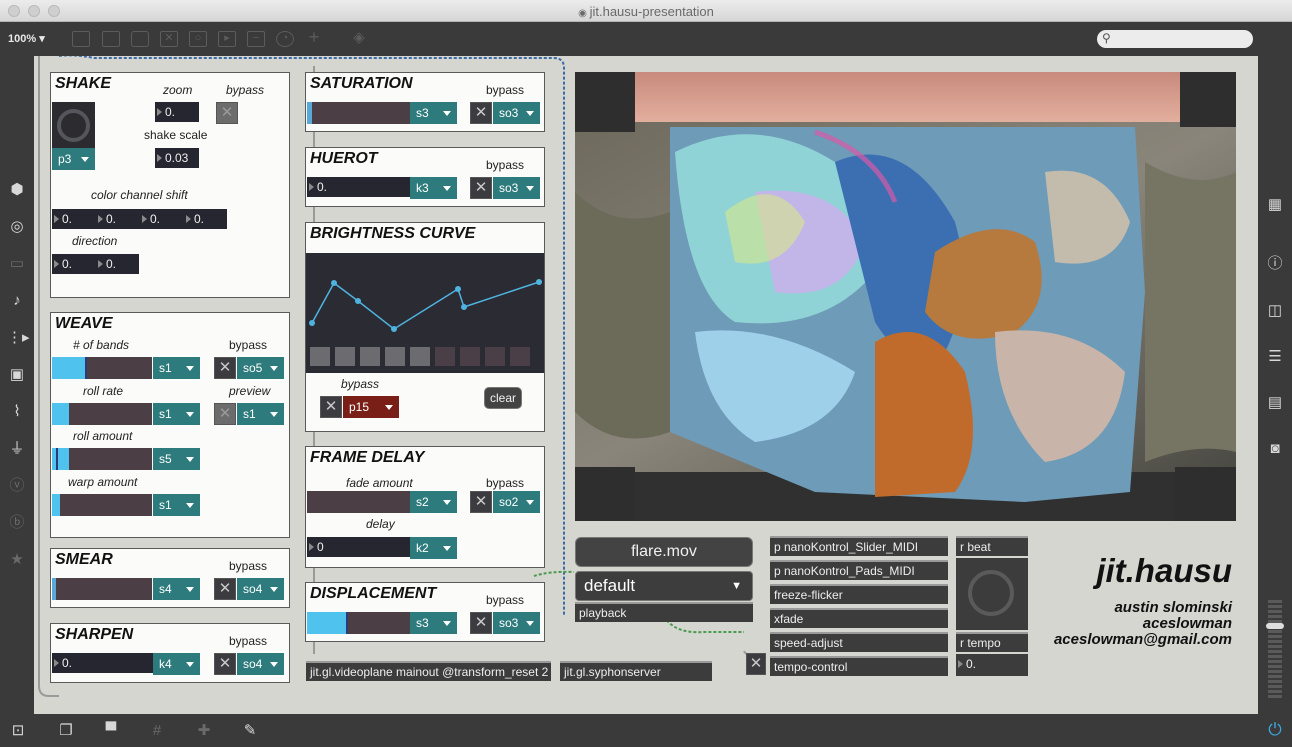 This screenshot has height=747, width=1292. I want to click on image-icon: ▣, so click(17, 375).